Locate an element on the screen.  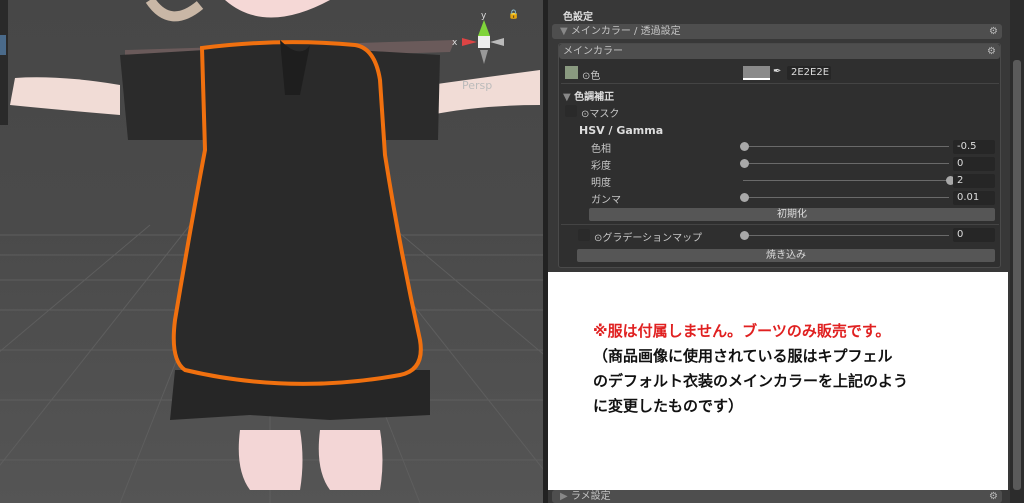
orientation-gizmo: y x is located at coordinates (478, 37).